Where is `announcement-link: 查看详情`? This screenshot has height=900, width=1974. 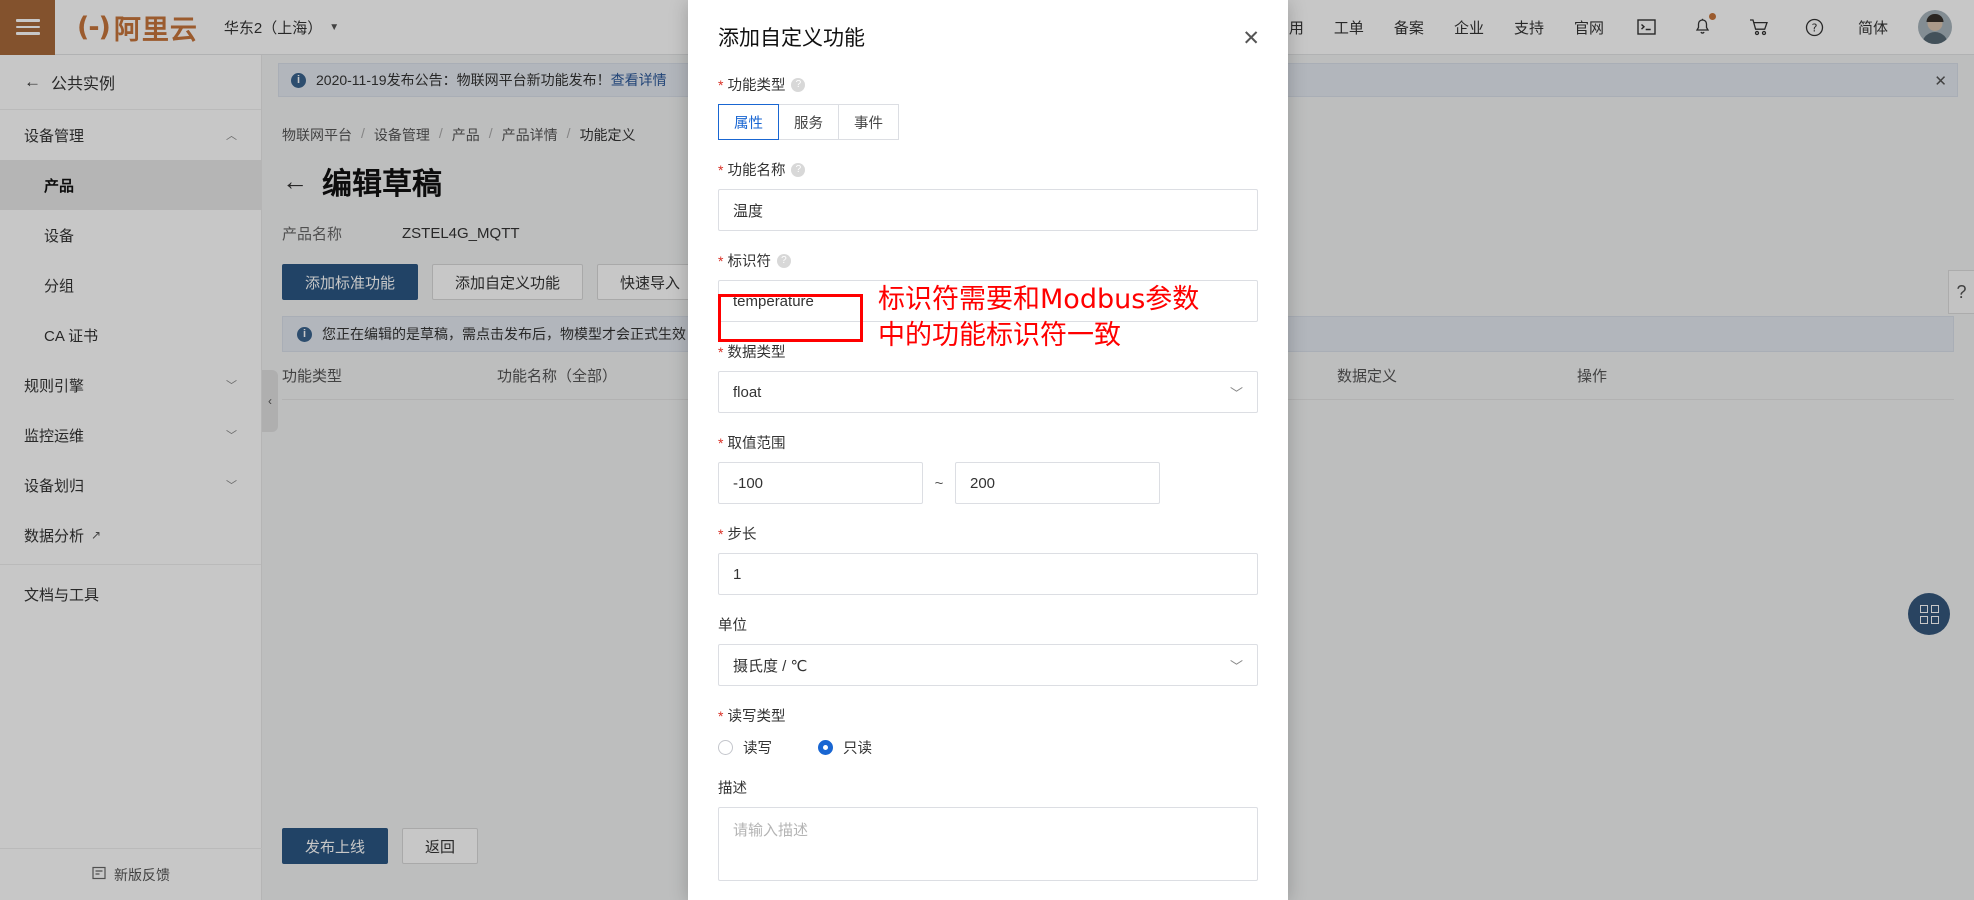 announcement-link: 查看详情 is located at coordinates (639, 80).